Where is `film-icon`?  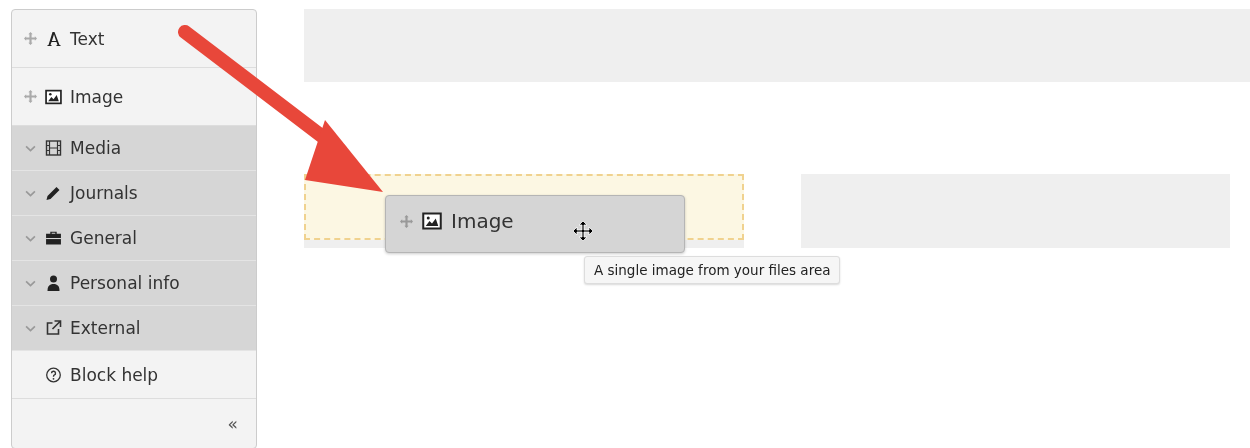
film-icon is located at coordinates (53, 148).